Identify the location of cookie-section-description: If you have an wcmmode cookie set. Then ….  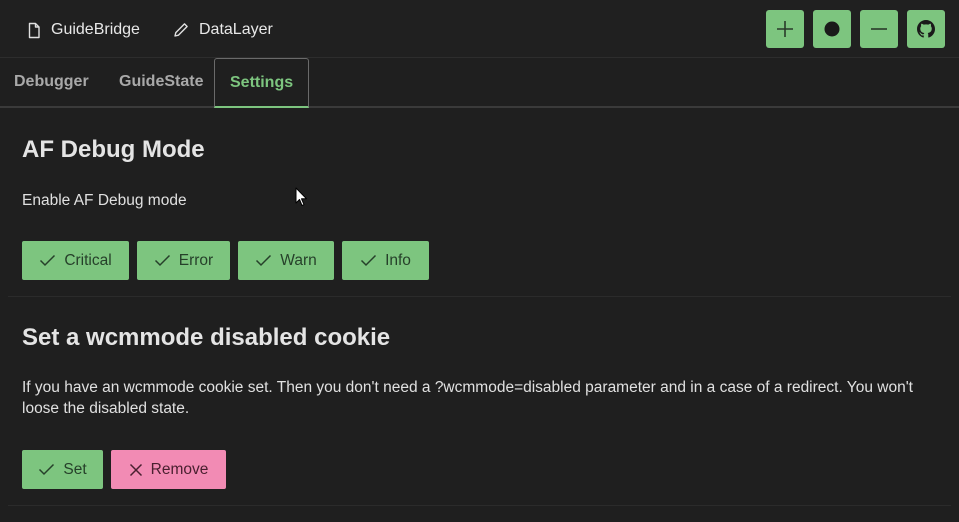
(467, 398).